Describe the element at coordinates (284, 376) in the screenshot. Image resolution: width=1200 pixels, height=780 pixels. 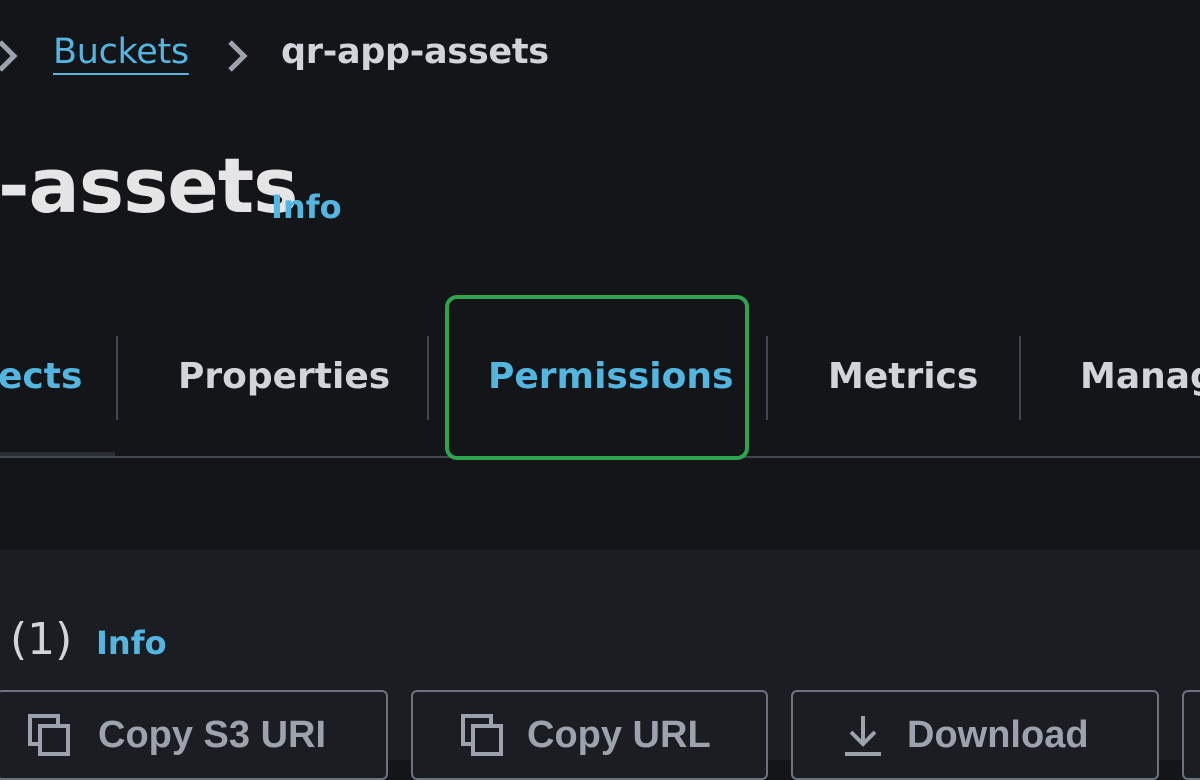
I see `tab-properties: Properties` at that location.